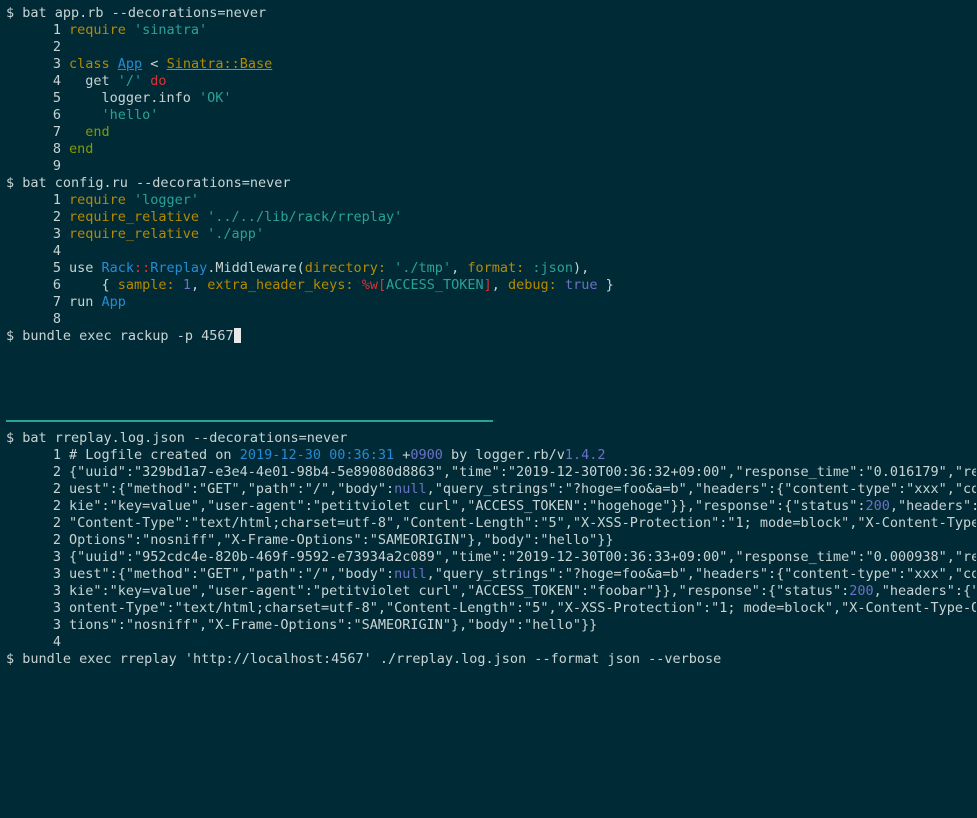 The height and width of the screenshot is (818, 977). Describe the element at coordinates (171, 30) in the screenshot. I see `code-token: 'sinatra'` at that location.